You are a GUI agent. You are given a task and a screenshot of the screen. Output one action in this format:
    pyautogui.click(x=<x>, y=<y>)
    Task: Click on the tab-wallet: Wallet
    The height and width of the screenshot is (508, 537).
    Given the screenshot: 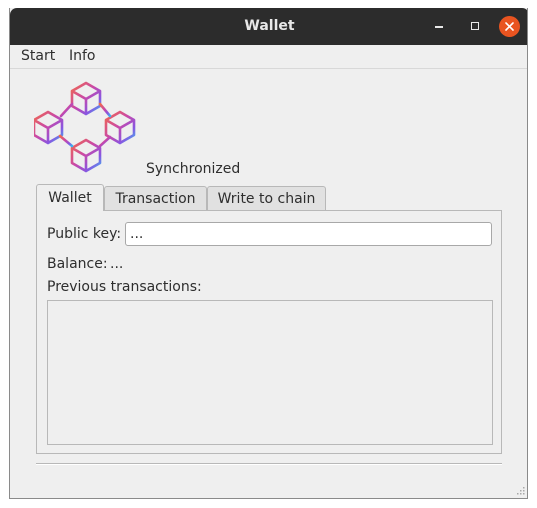 What is the action you would take?
    pyautogui.click(x=70, y=197)
    